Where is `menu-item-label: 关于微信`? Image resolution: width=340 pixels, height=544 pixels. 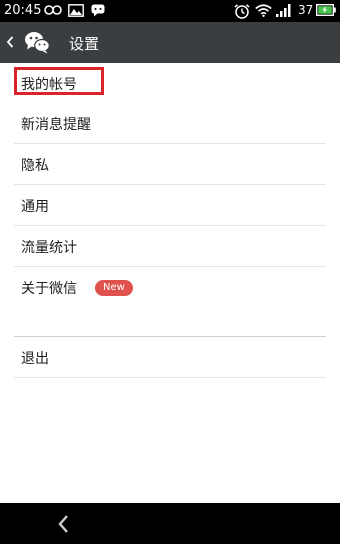
menu-item-label: 关于微信 is located at coordinates (49, 289).